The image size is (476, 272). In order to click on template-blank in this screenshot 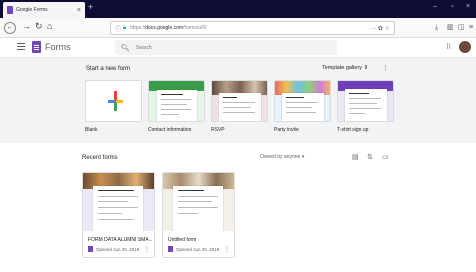, I will do `click(113, 101)`.